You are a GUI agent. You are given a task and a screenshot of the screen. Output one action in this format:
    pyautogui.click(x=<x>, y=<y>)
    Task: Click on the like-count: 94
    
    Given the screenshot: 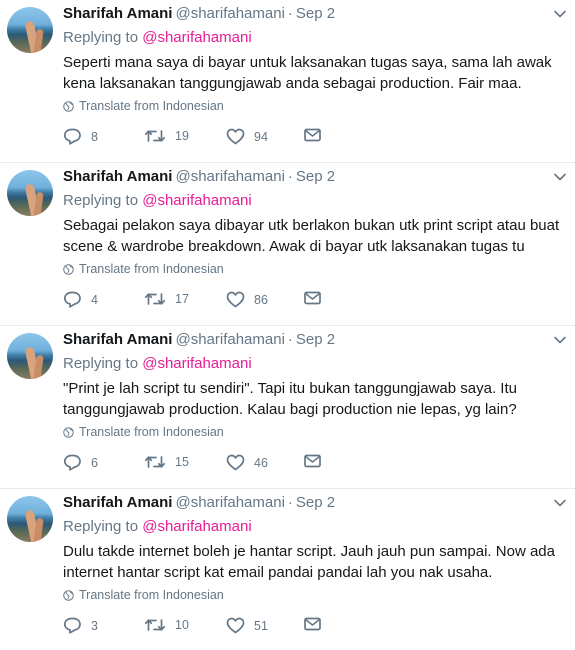 What is the action you would take?
    pyautogui.click(x=261, y=136)
    